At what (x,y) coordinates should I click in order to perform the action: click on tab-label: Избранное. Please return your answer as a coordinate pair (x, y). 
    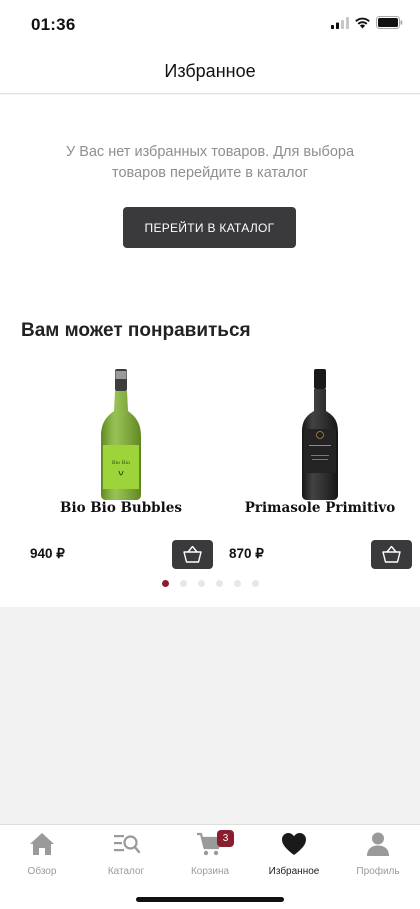
    Looking at the image, I should click on (294, 871).